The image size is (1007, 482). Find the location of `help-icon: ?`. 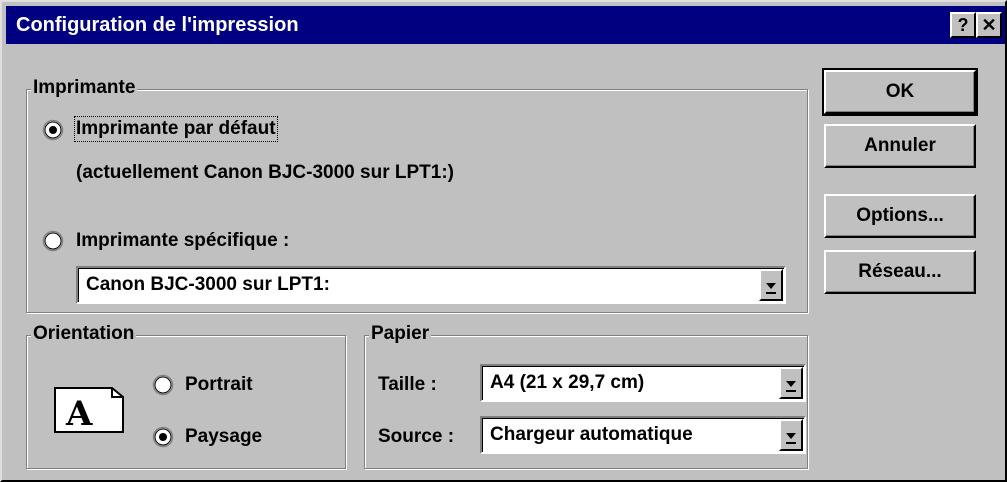

help-icon: ? is located at coordinates (963, 25).